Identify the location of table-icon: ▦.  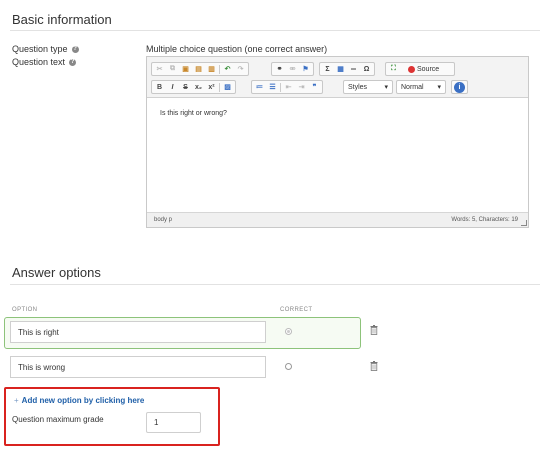
(340, 69).